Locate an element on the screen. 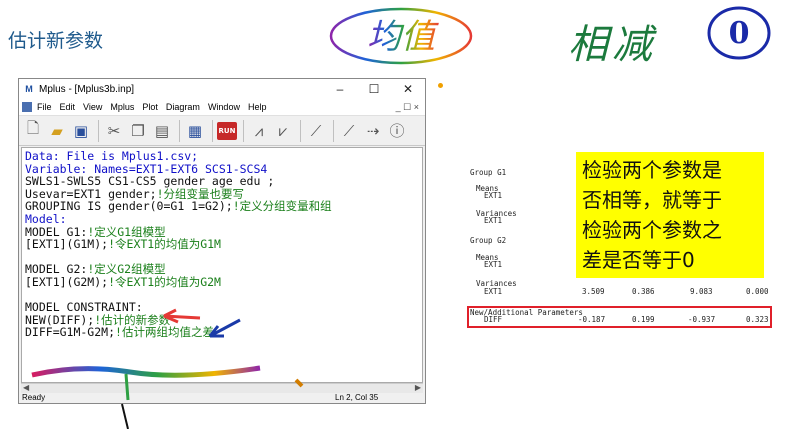  pen-dot is located at coordinates (440, 85).